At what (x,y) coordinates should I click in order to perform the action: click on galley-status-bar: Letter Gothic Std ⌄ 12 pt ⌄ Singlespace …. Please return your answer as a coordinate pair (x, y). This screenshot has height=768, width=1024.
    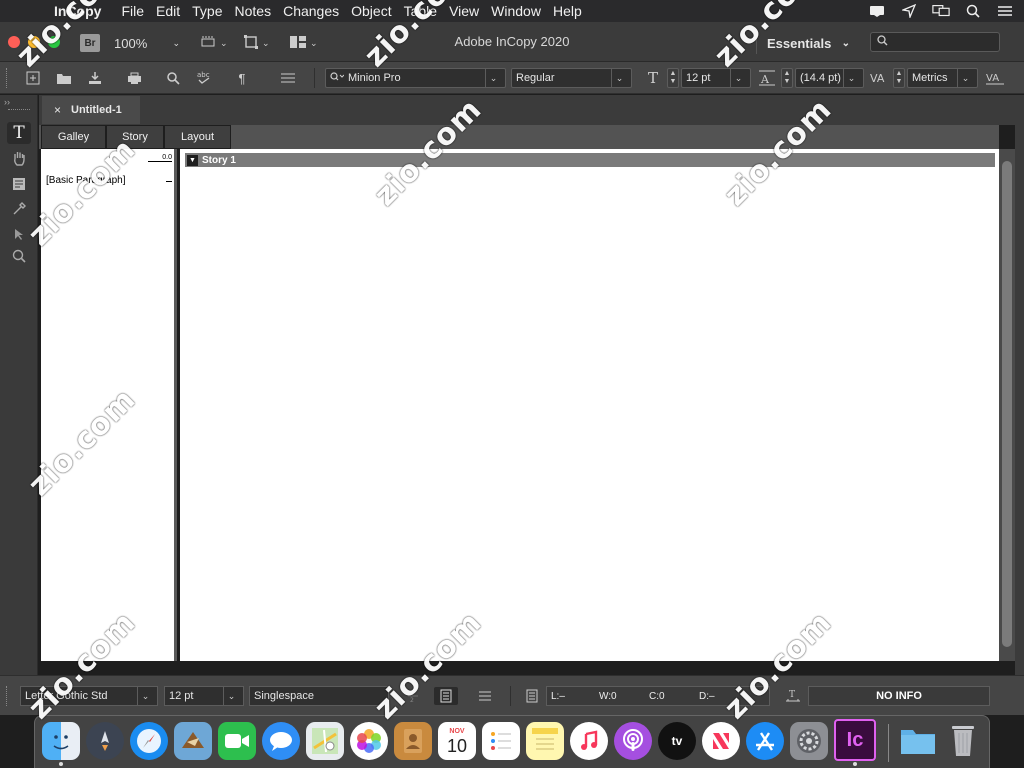
    Looking at the image, I should click on (512, 695).